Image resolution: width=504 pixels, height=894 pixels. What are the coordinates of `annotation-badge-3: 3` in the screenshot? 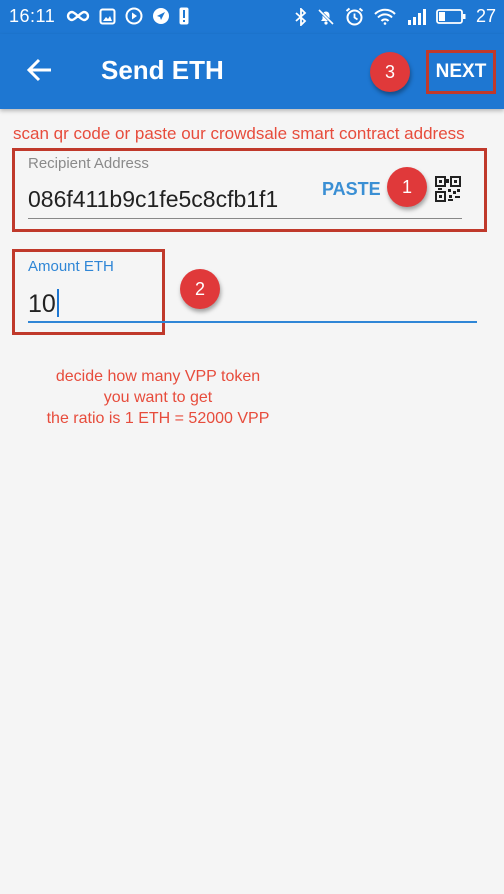 It's located at (390, 72).